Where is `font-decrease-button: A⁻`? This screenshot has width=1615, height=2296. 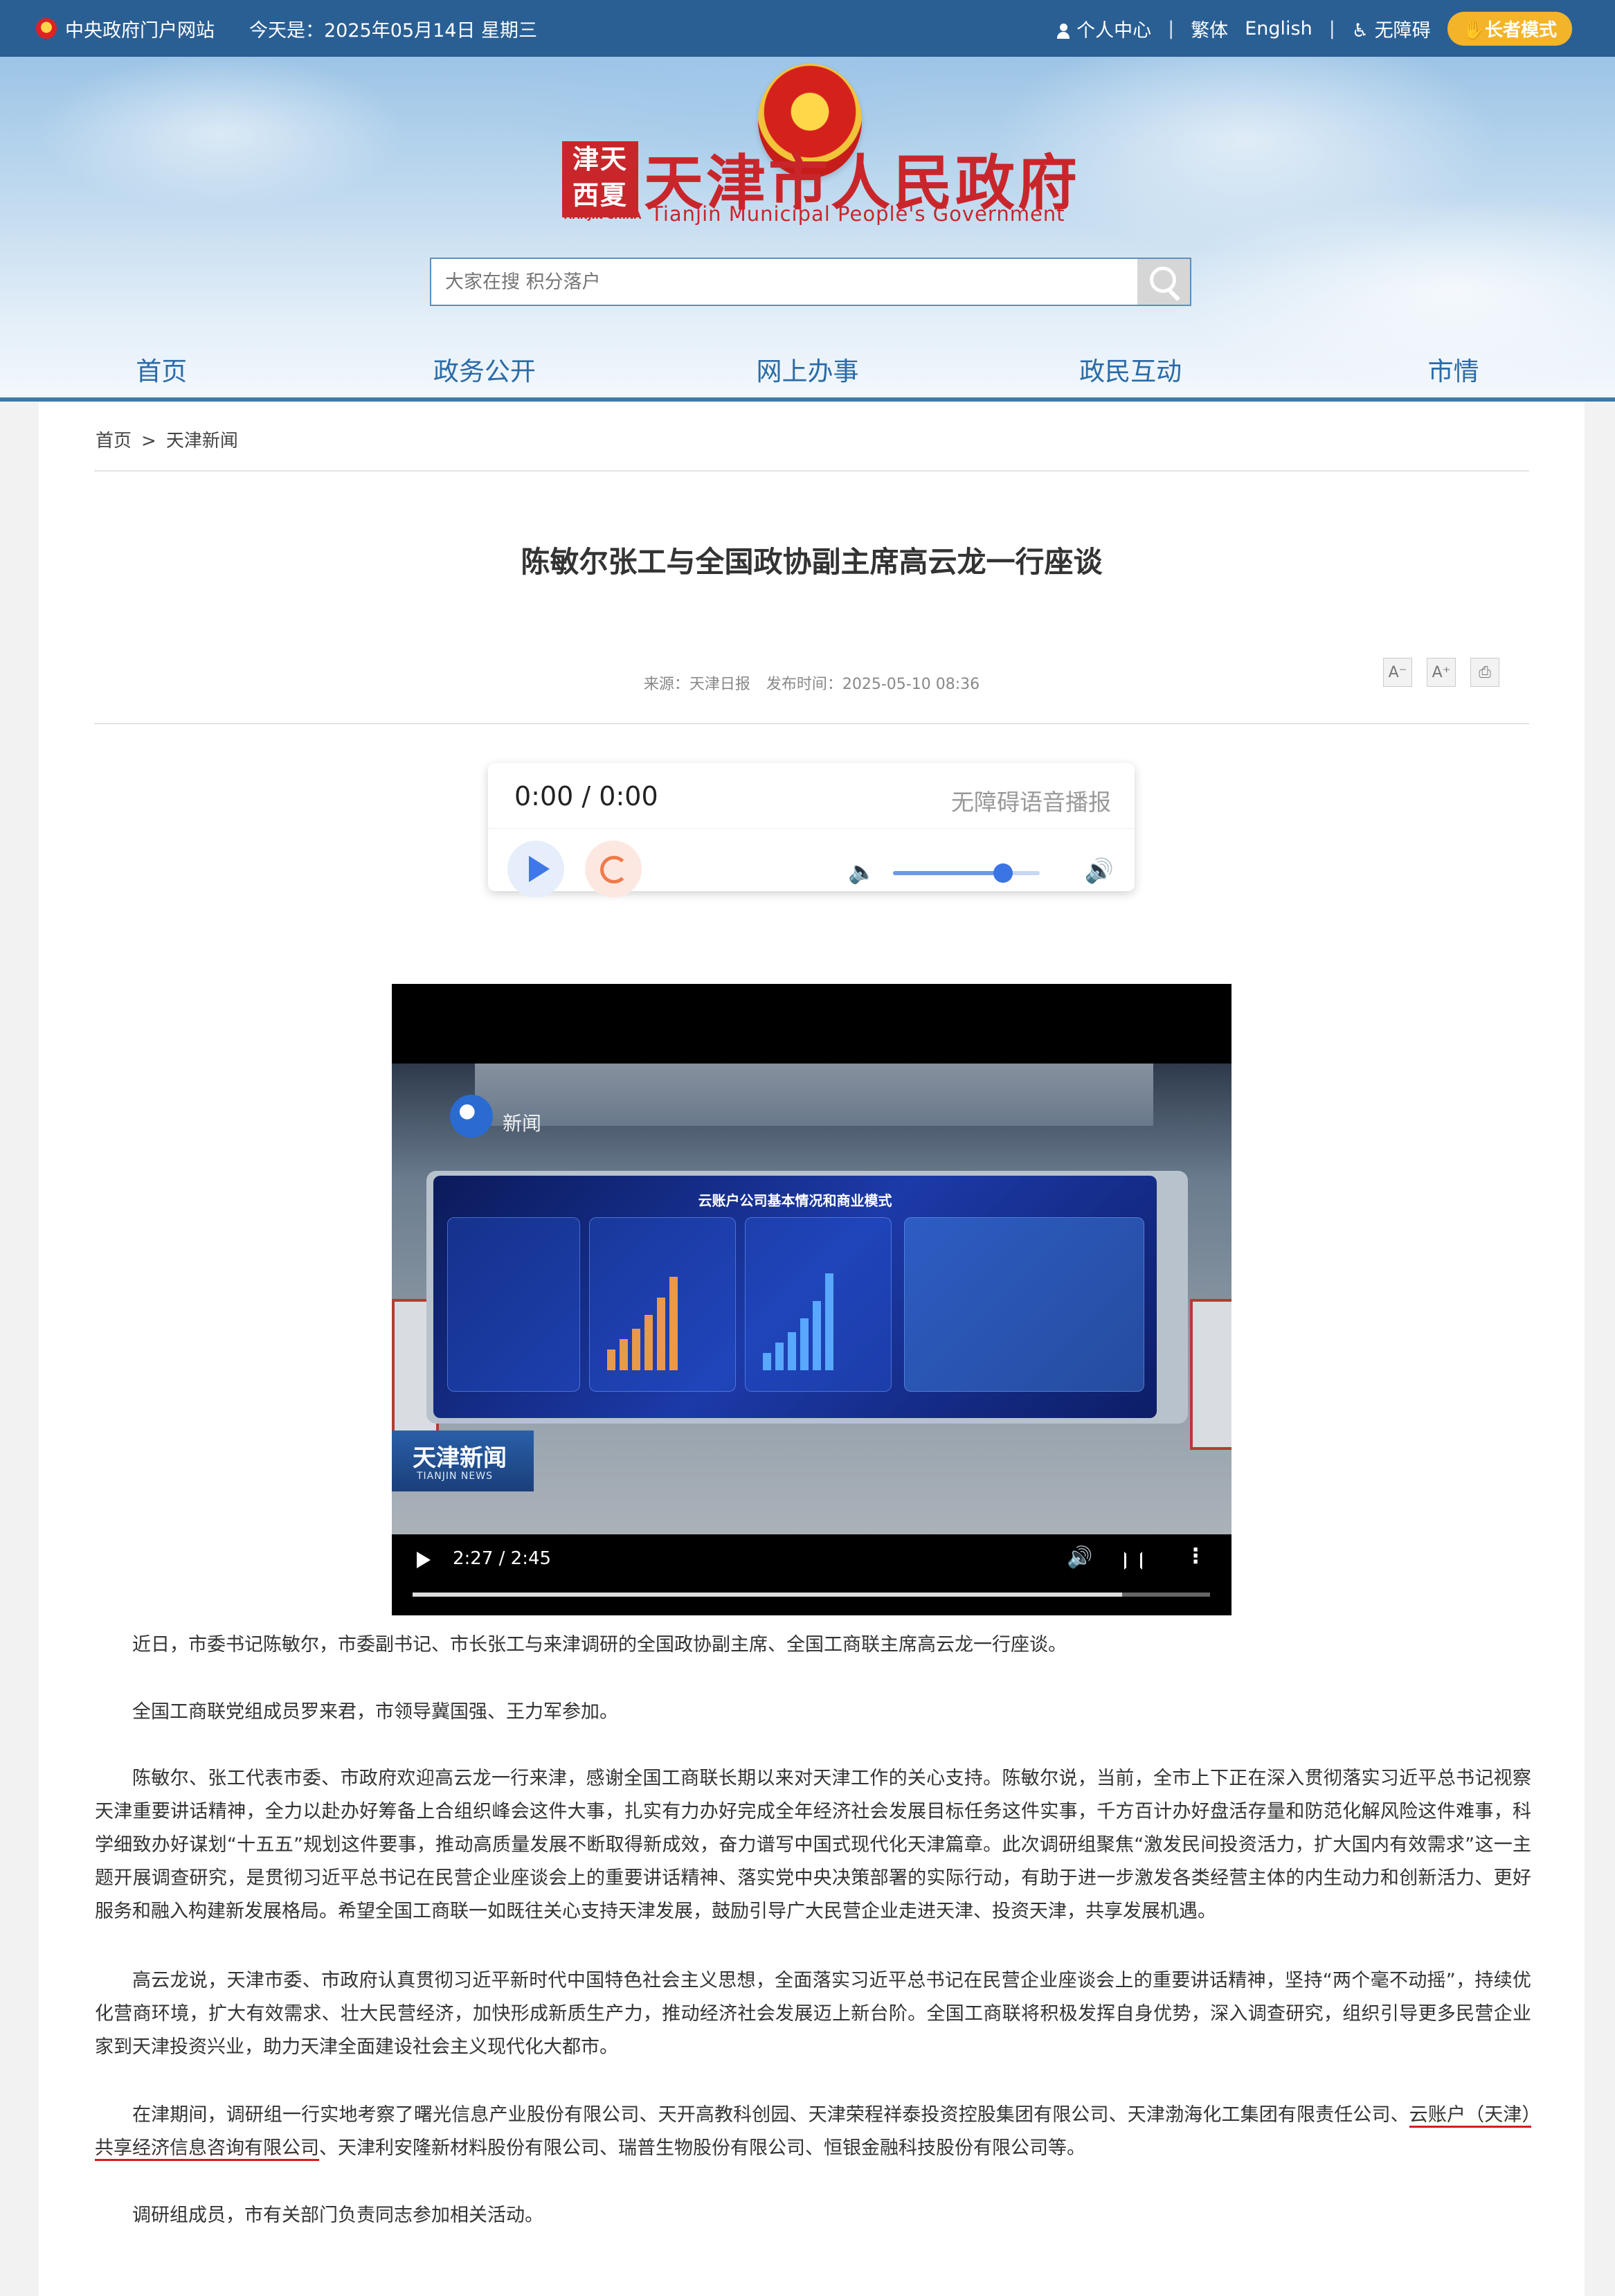 font-decrease-button: A⁻ is located at coordinates (1397, 672).